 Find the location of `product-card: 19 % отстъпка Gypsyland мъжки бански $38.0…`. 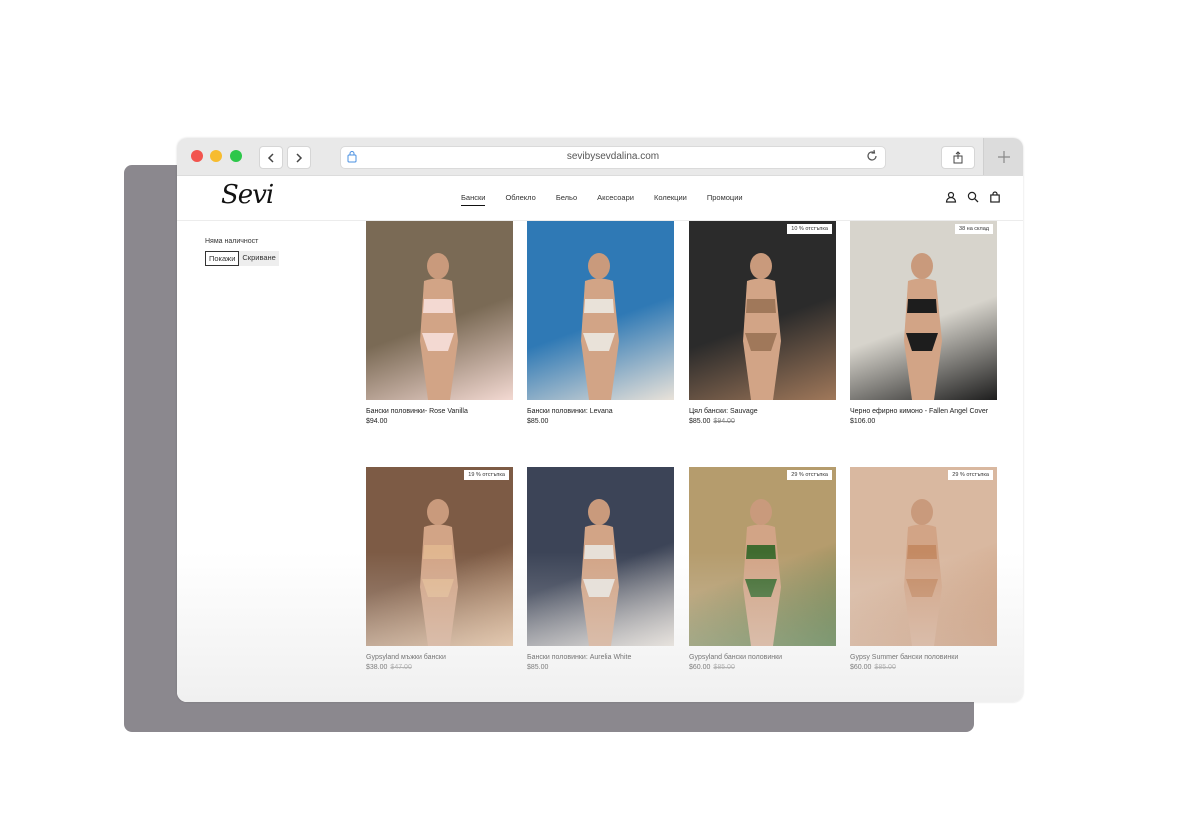

product-card: 19 % отстъпка Gypsyland мъжки бански $38.0… is located at coordinates (439, 569).